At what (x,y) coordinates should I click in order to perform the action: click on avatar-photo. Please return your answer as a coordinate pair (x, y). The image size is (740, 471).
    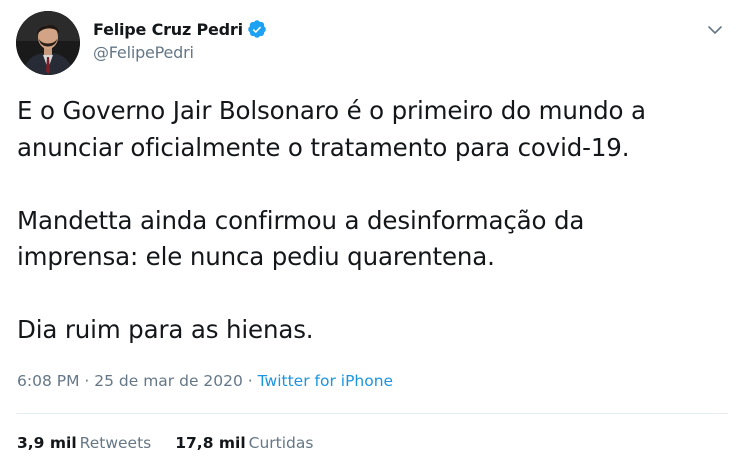
    Looking at the image, I should click on (48, 43).